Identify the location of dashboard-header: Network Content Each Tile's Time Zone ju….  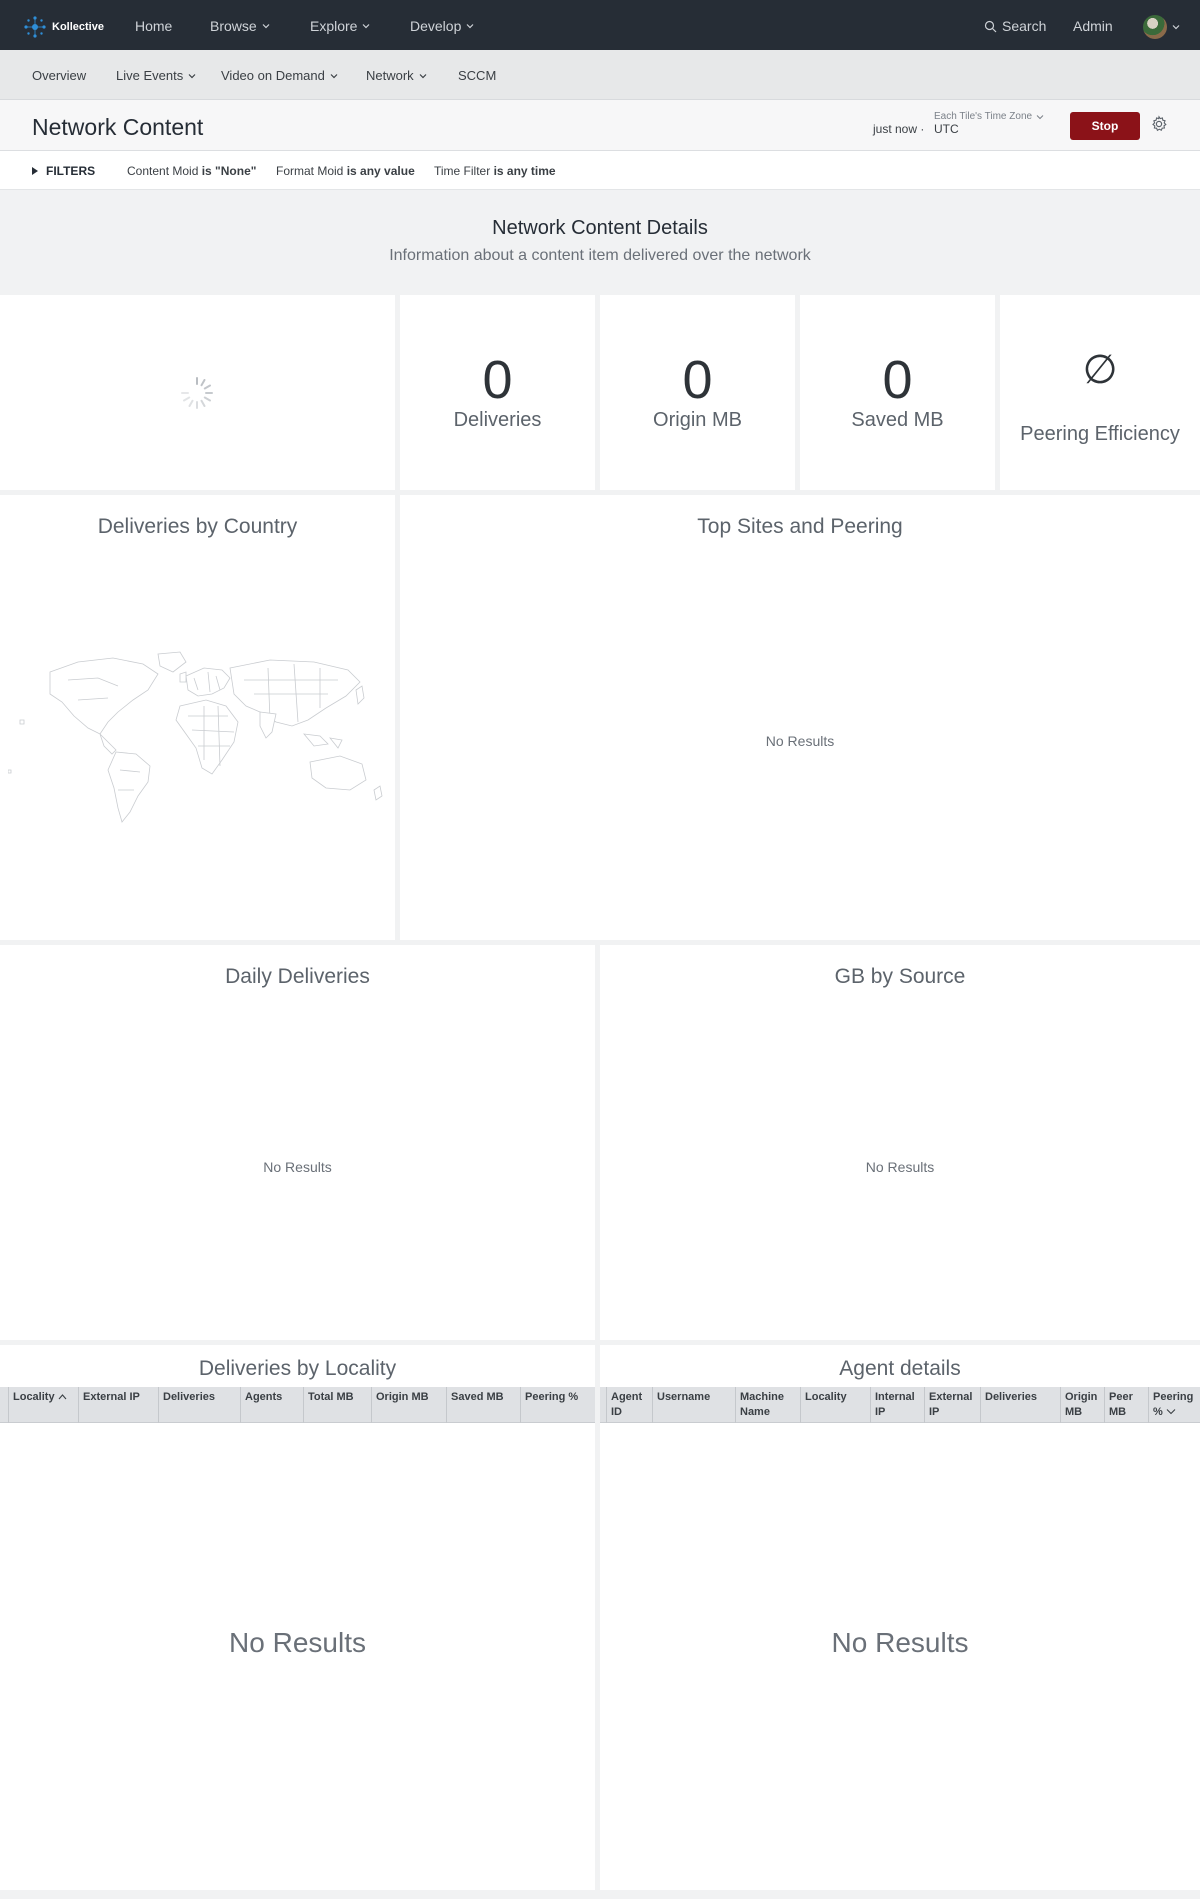
(600, 125).